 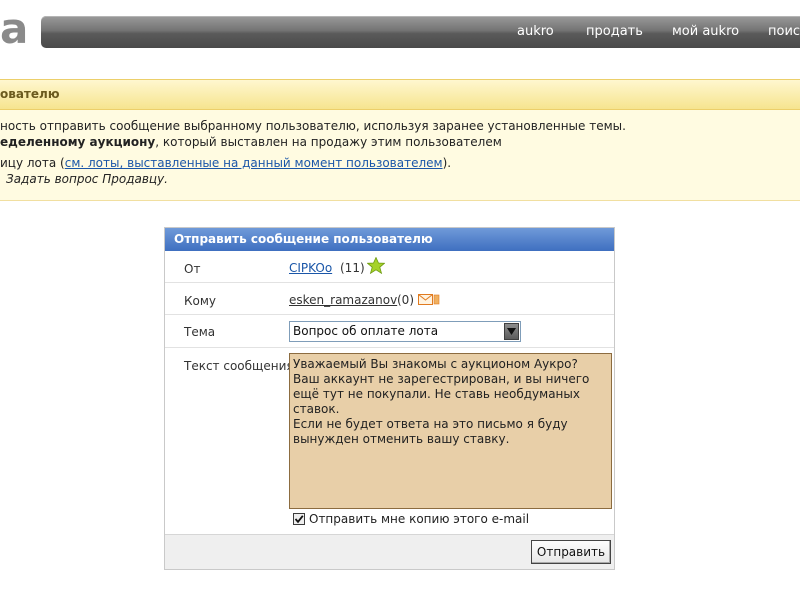 I want to click on from-row: От CIPKOo (11), so click(x=389, y=267).